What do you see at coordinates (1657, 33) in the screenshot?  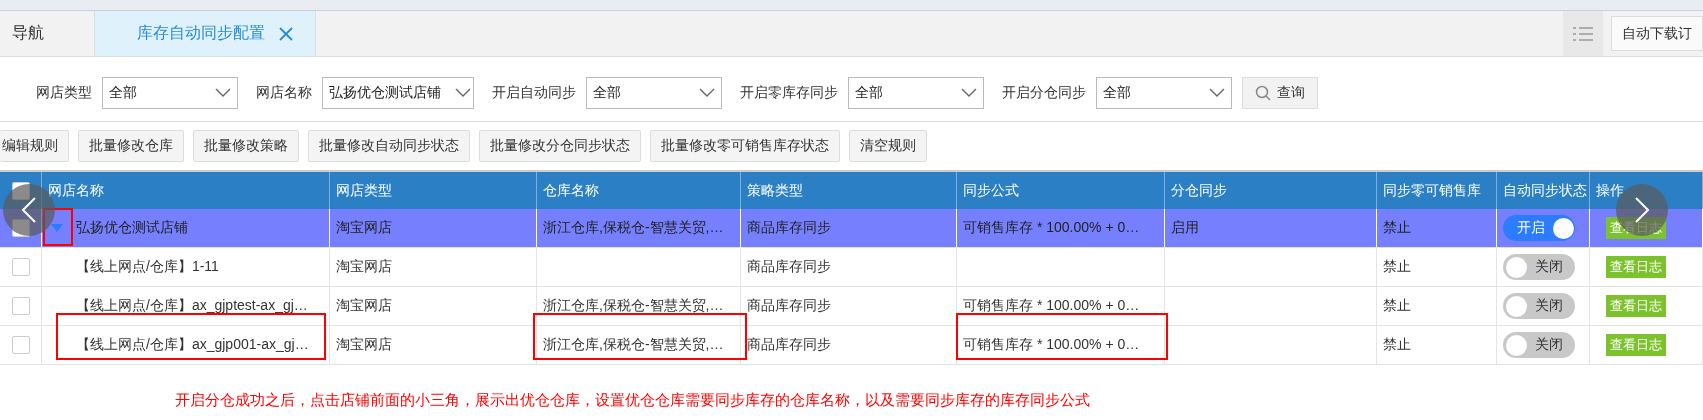 I see `download-orders-button: 自动下载订` at bounding box center [1657, 33].